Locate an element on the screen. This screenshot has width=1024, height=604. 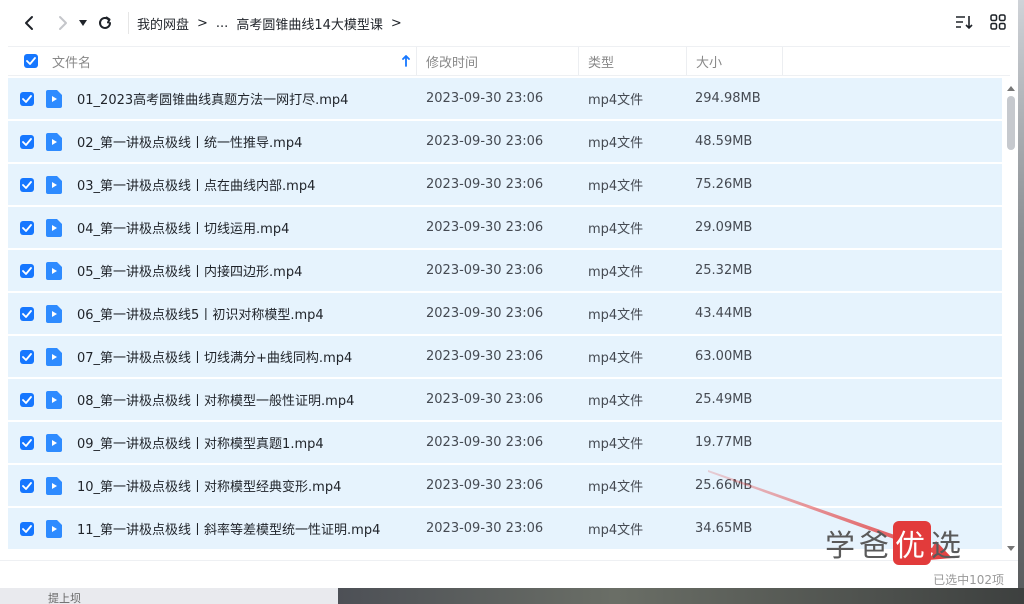
refresh-button is located at coordinates (105, 23).